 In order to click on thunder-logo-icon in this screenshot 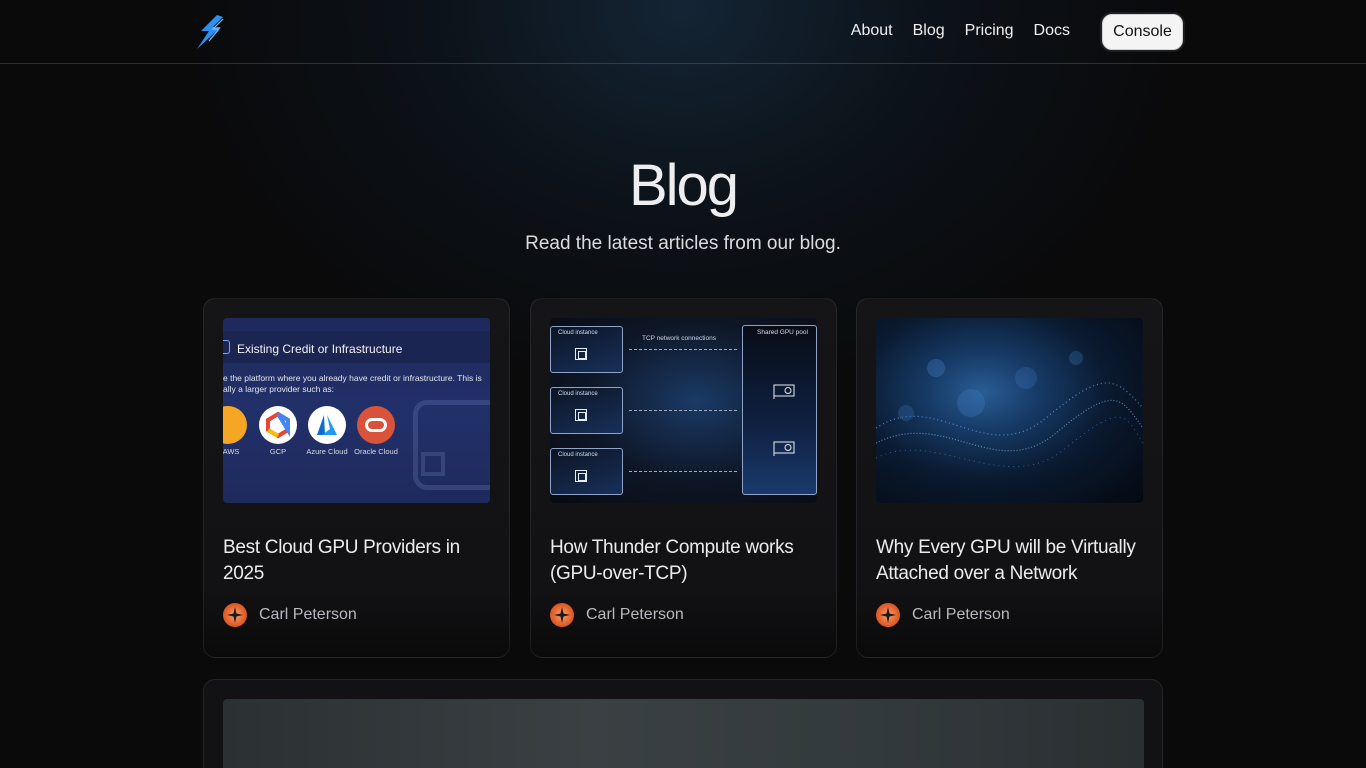, I will do `click(211, 32)`.